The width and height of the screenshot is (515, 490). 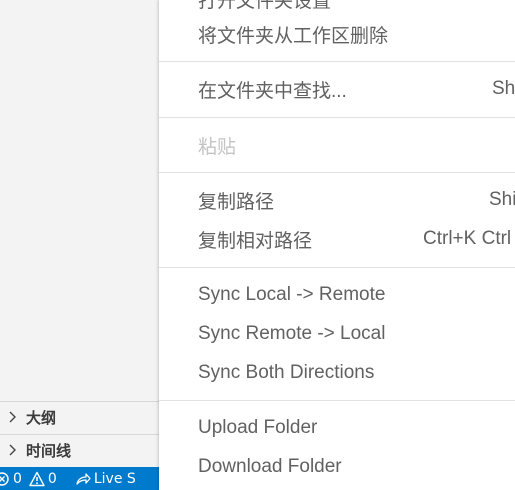 I want to click on menu-item-sync-remote-to-local: Sync Remote -> Local, so click(x=337, y=334).